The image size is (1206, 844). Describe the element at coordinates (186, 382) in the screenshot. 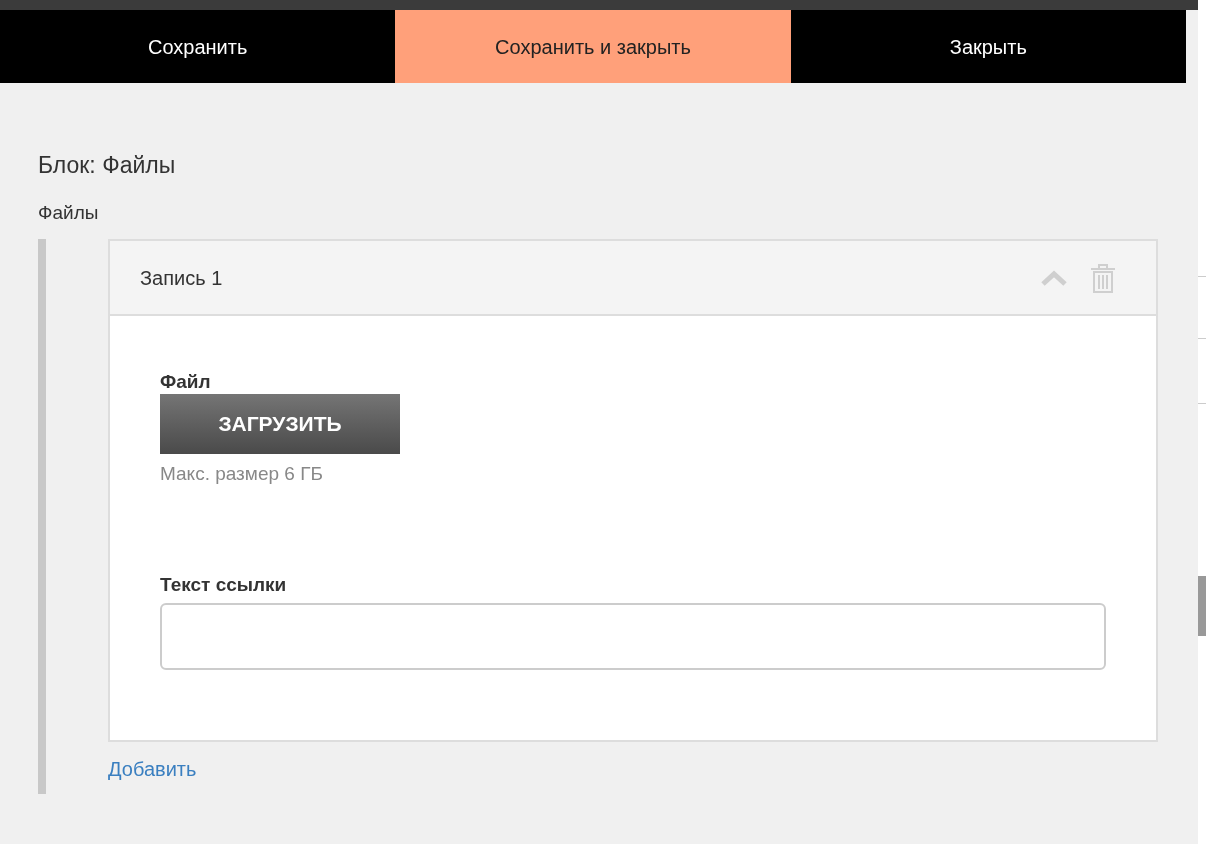

I see `file-label: Файл` at that location.